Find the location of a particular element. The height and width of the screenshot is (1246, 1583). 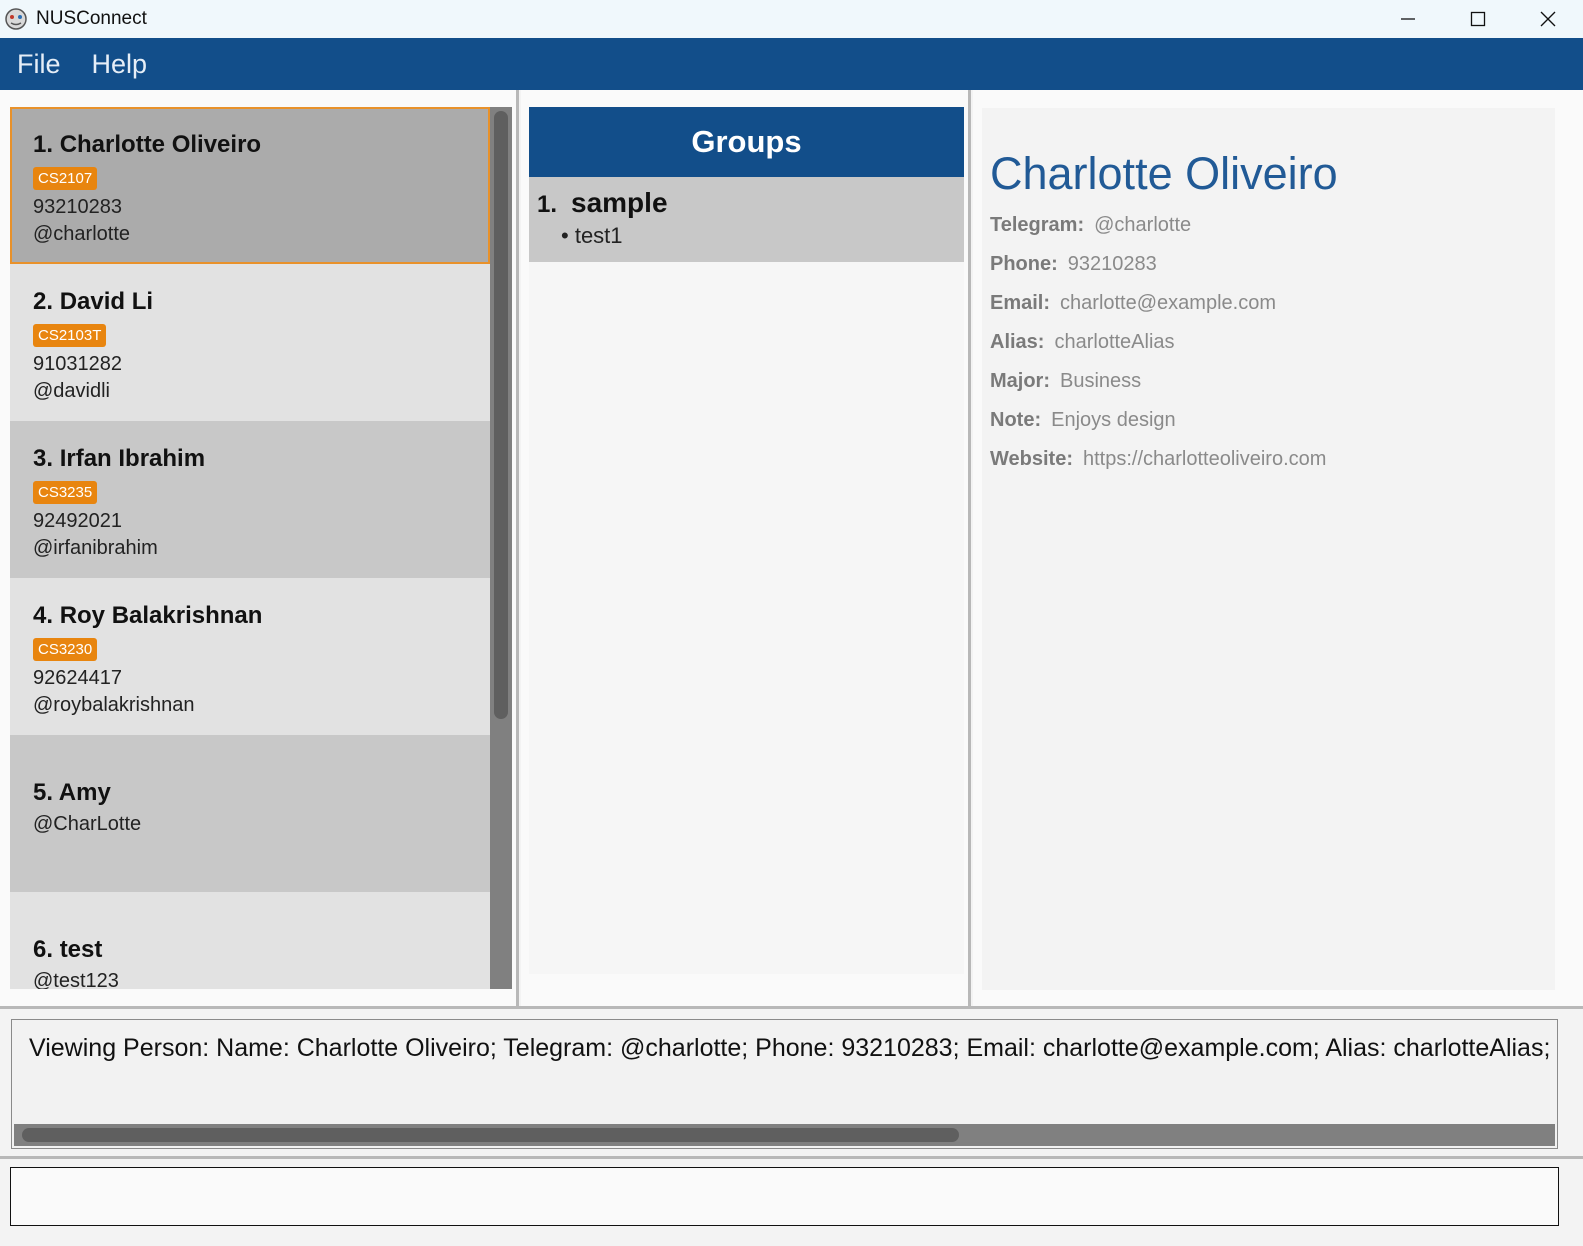

app-icon is located at coordinates (16, 19).